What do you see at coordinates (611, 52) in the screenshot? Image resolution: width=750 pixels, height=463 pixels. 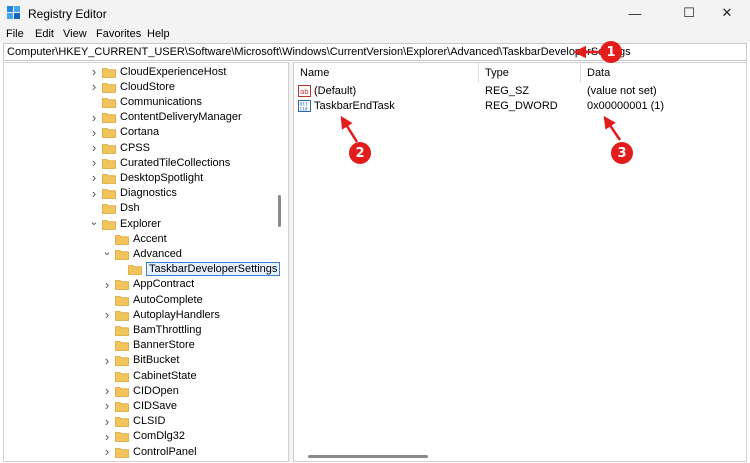 I see `annotation-badge-1: 1` at bounding box center [611, 52].